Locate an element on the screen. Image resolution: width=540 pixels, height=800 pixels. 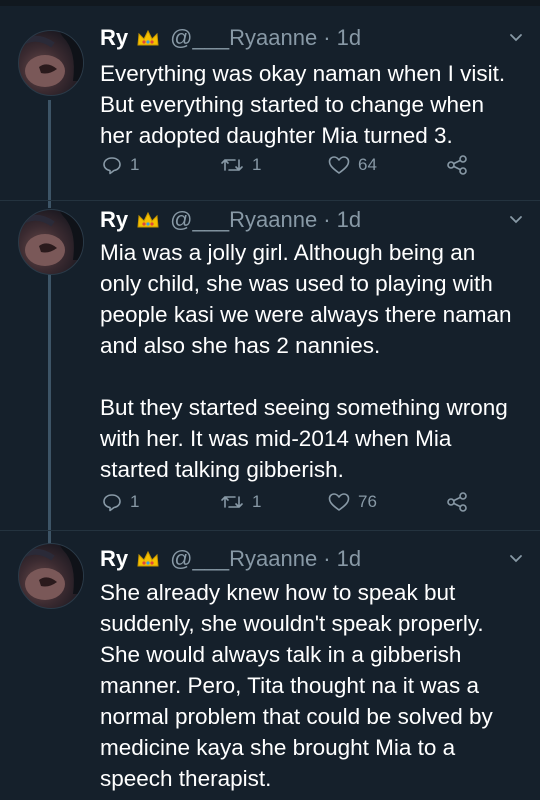
like-count: 76 is located at coordinates (367, 501).